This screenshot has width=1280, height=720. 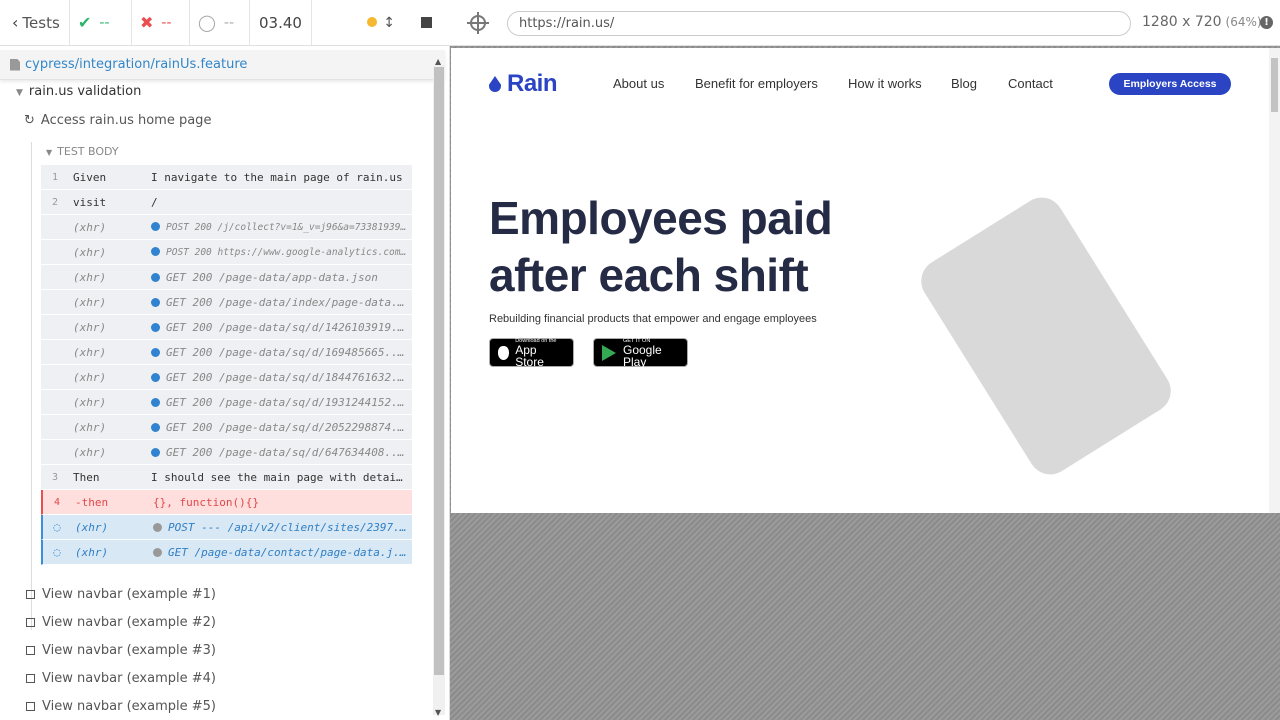 I want to click on site-scrollbar-thumb, so click(x=1274, y=85).